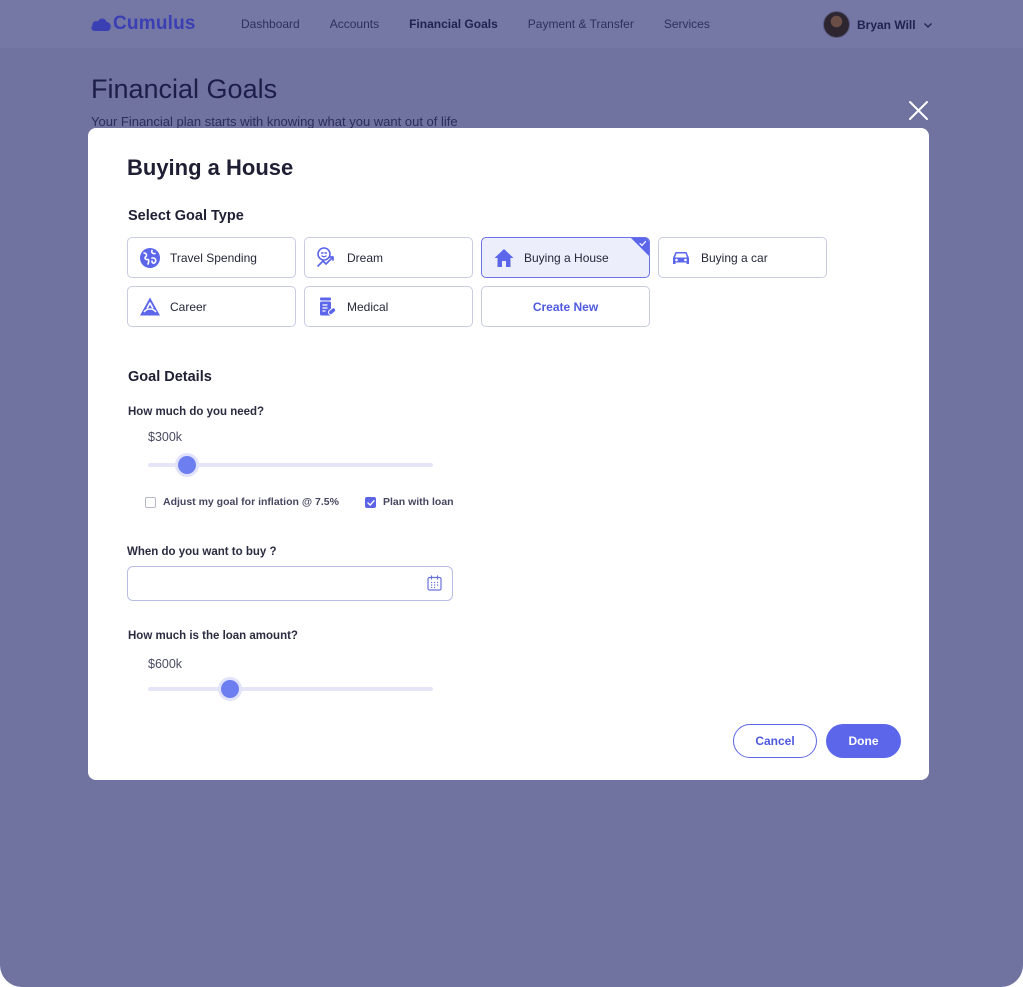 The height and width of the screenshot is (987, 1023). Describe the element at coordinates (328, 306) in the screenshot. I see `medical-icon` at that location.